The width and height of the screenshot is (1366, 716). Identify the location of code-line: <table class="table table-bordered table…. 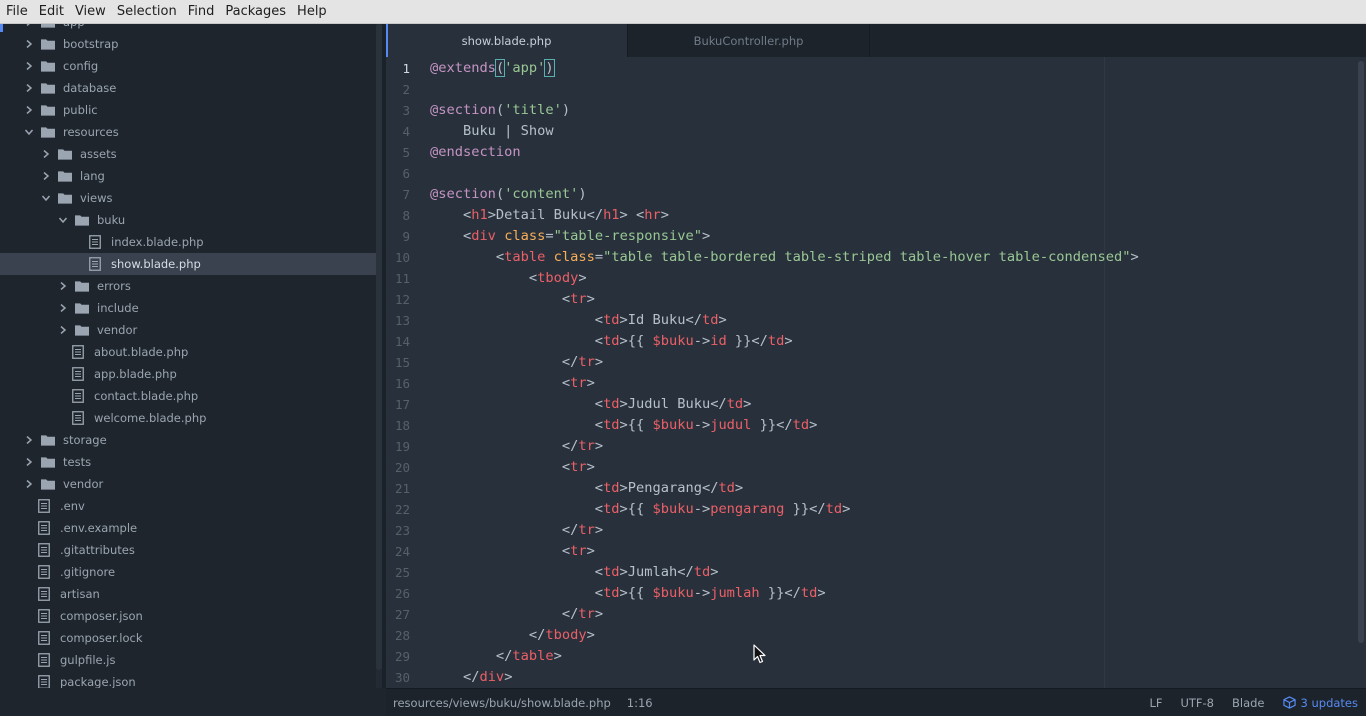
(784, 257).